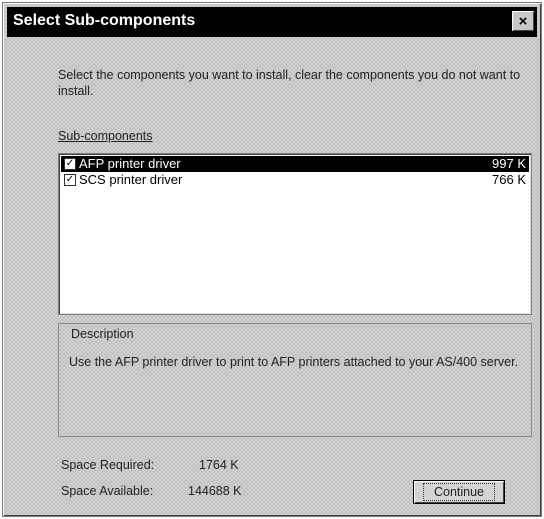 This screenshot has width=544, height=519. Describe the element at coordinates (295, 164) in the screenshot. I see `list-item-afp-printer-driver: ✓ AFP printer driver 997 K` at that location.